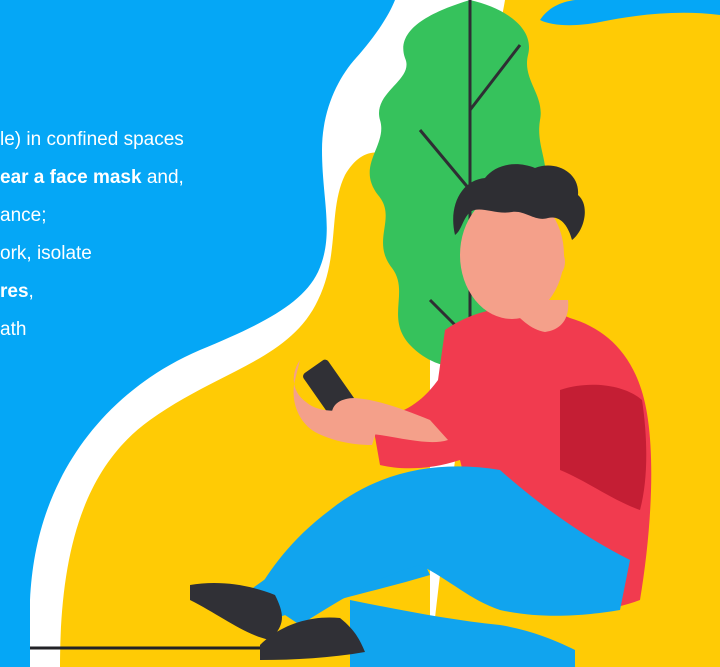 This screenshot has height=667, width=720. Describe the element at coordinates (71, 177) in the screenshot. I see `message-emphasis: ear a face mask` at that location.